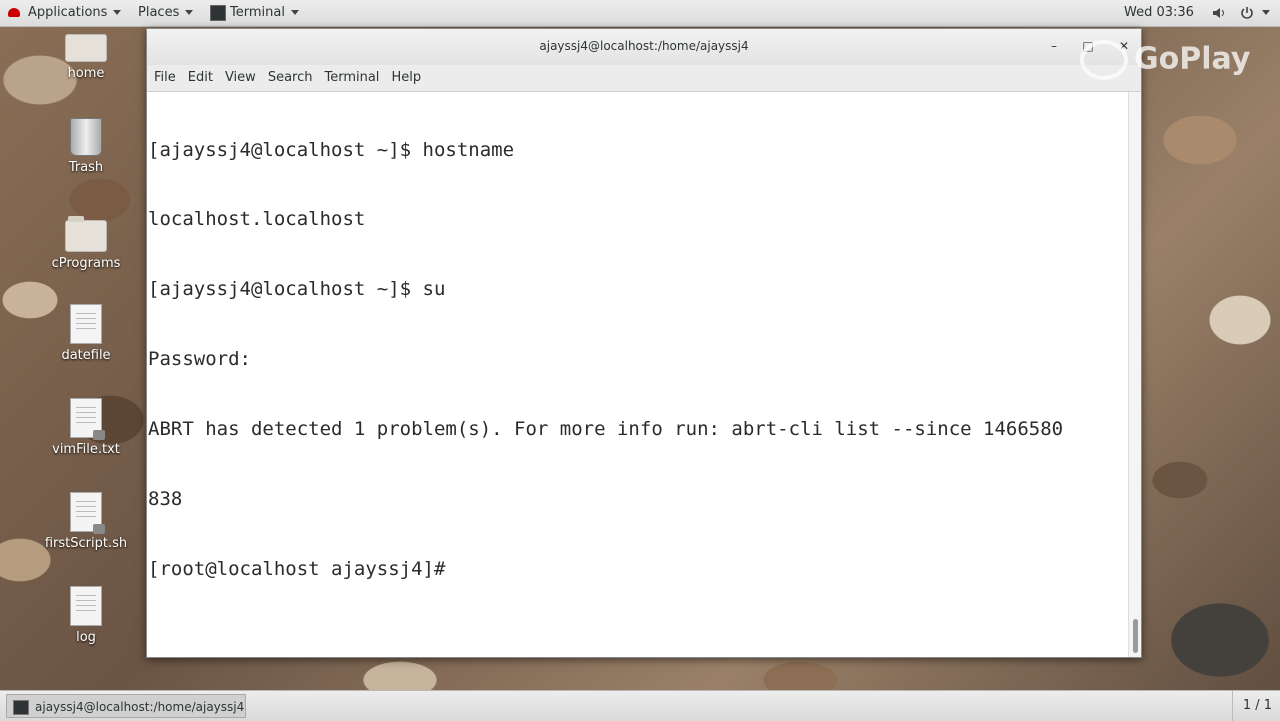 Image resolution: width=1280 pixels, height=721 pixels. I want to click on places-label: Places, so click(159, 12).